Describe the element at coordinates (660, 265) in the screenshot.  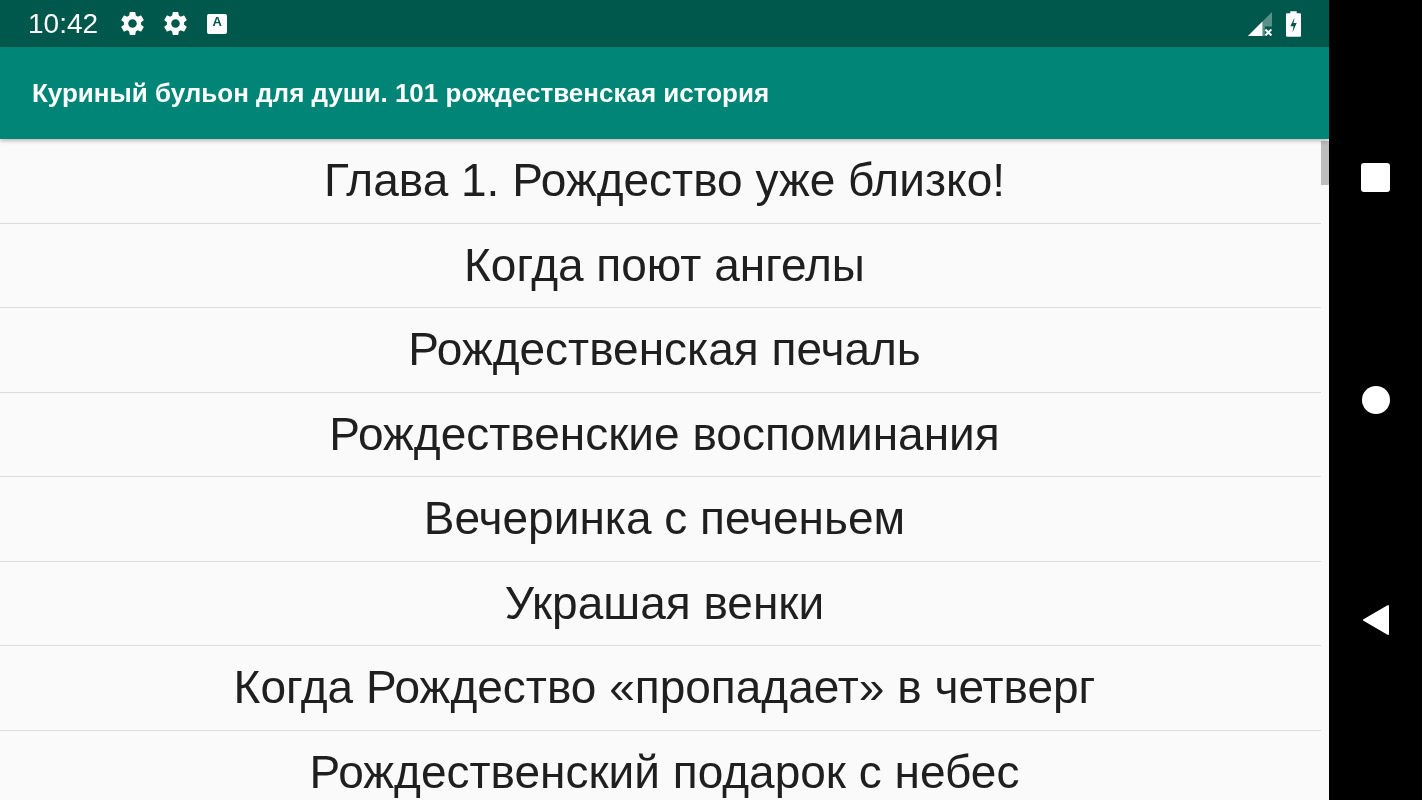
I see `chapter-list-item: Когда поют ангелы` at that location.